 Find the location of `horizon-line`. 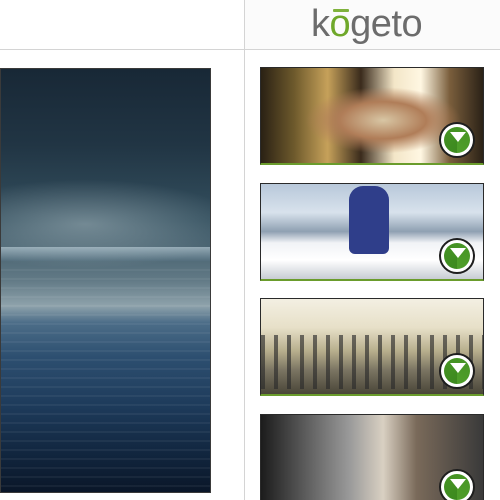

horizon-line is located at coordinates (105, 254).